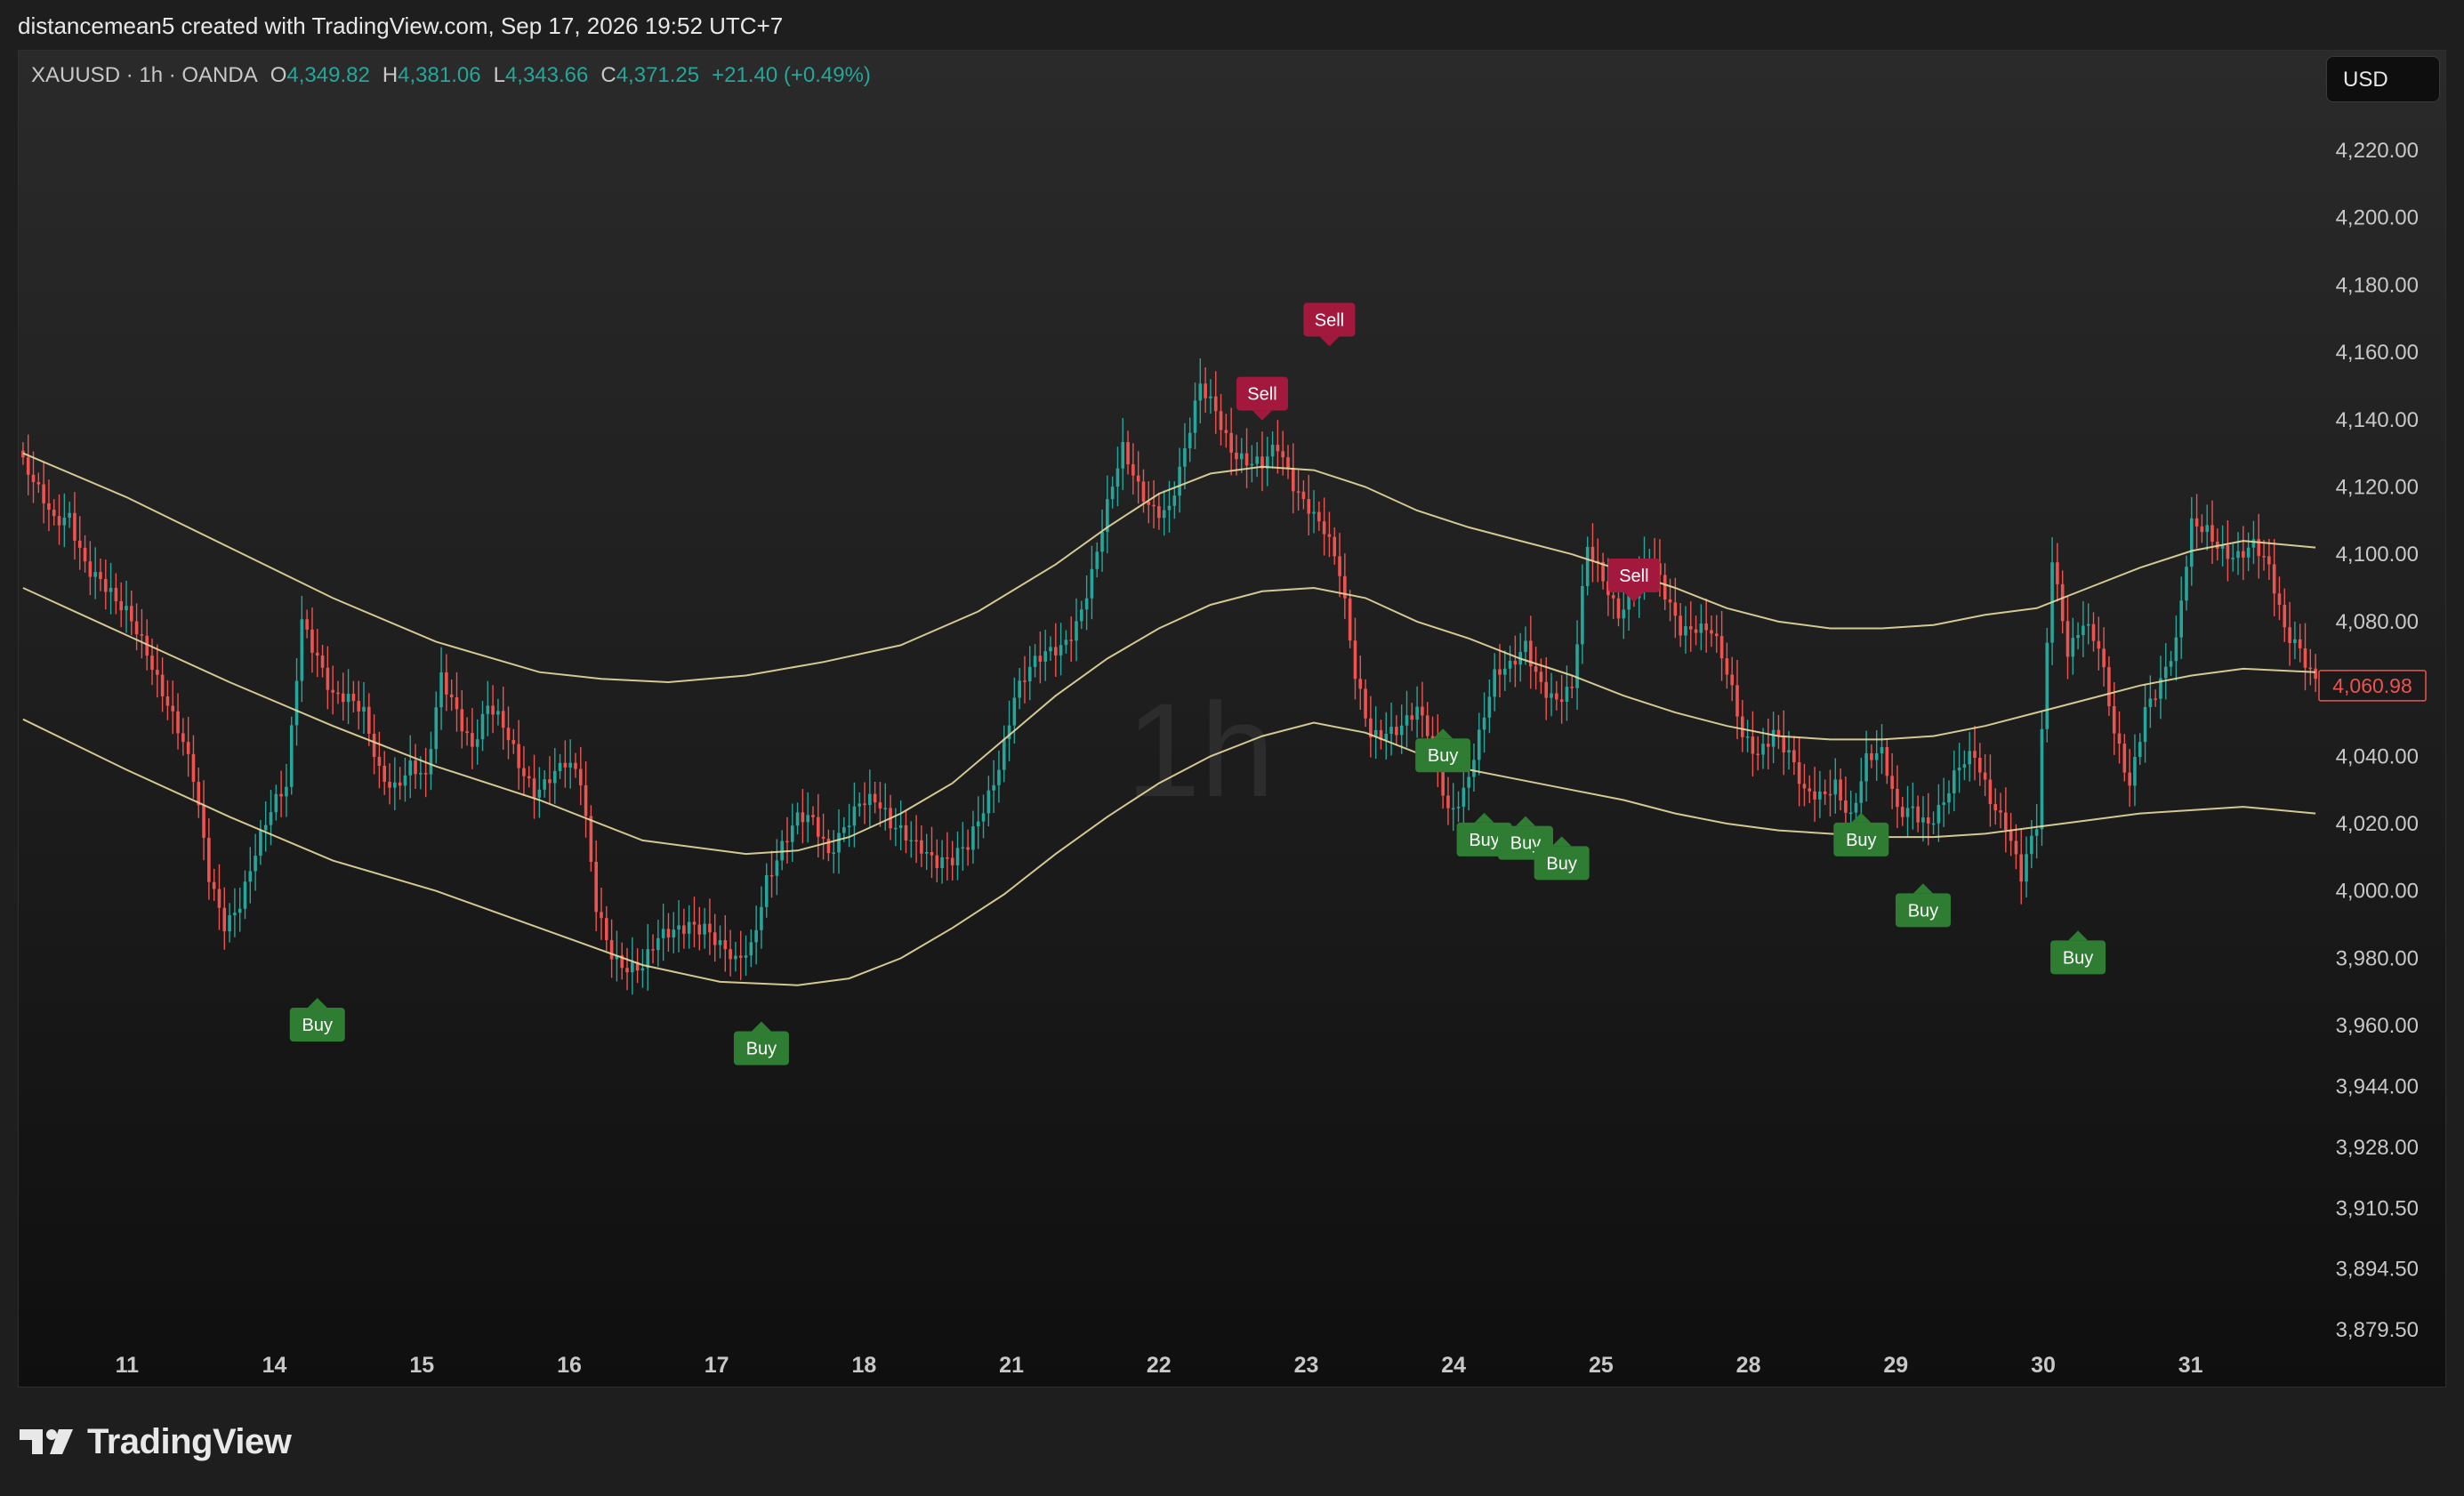 The image size is (2464, 1496). I want to click on y-tick-label: 3,879.50, so click(2377, 1330).